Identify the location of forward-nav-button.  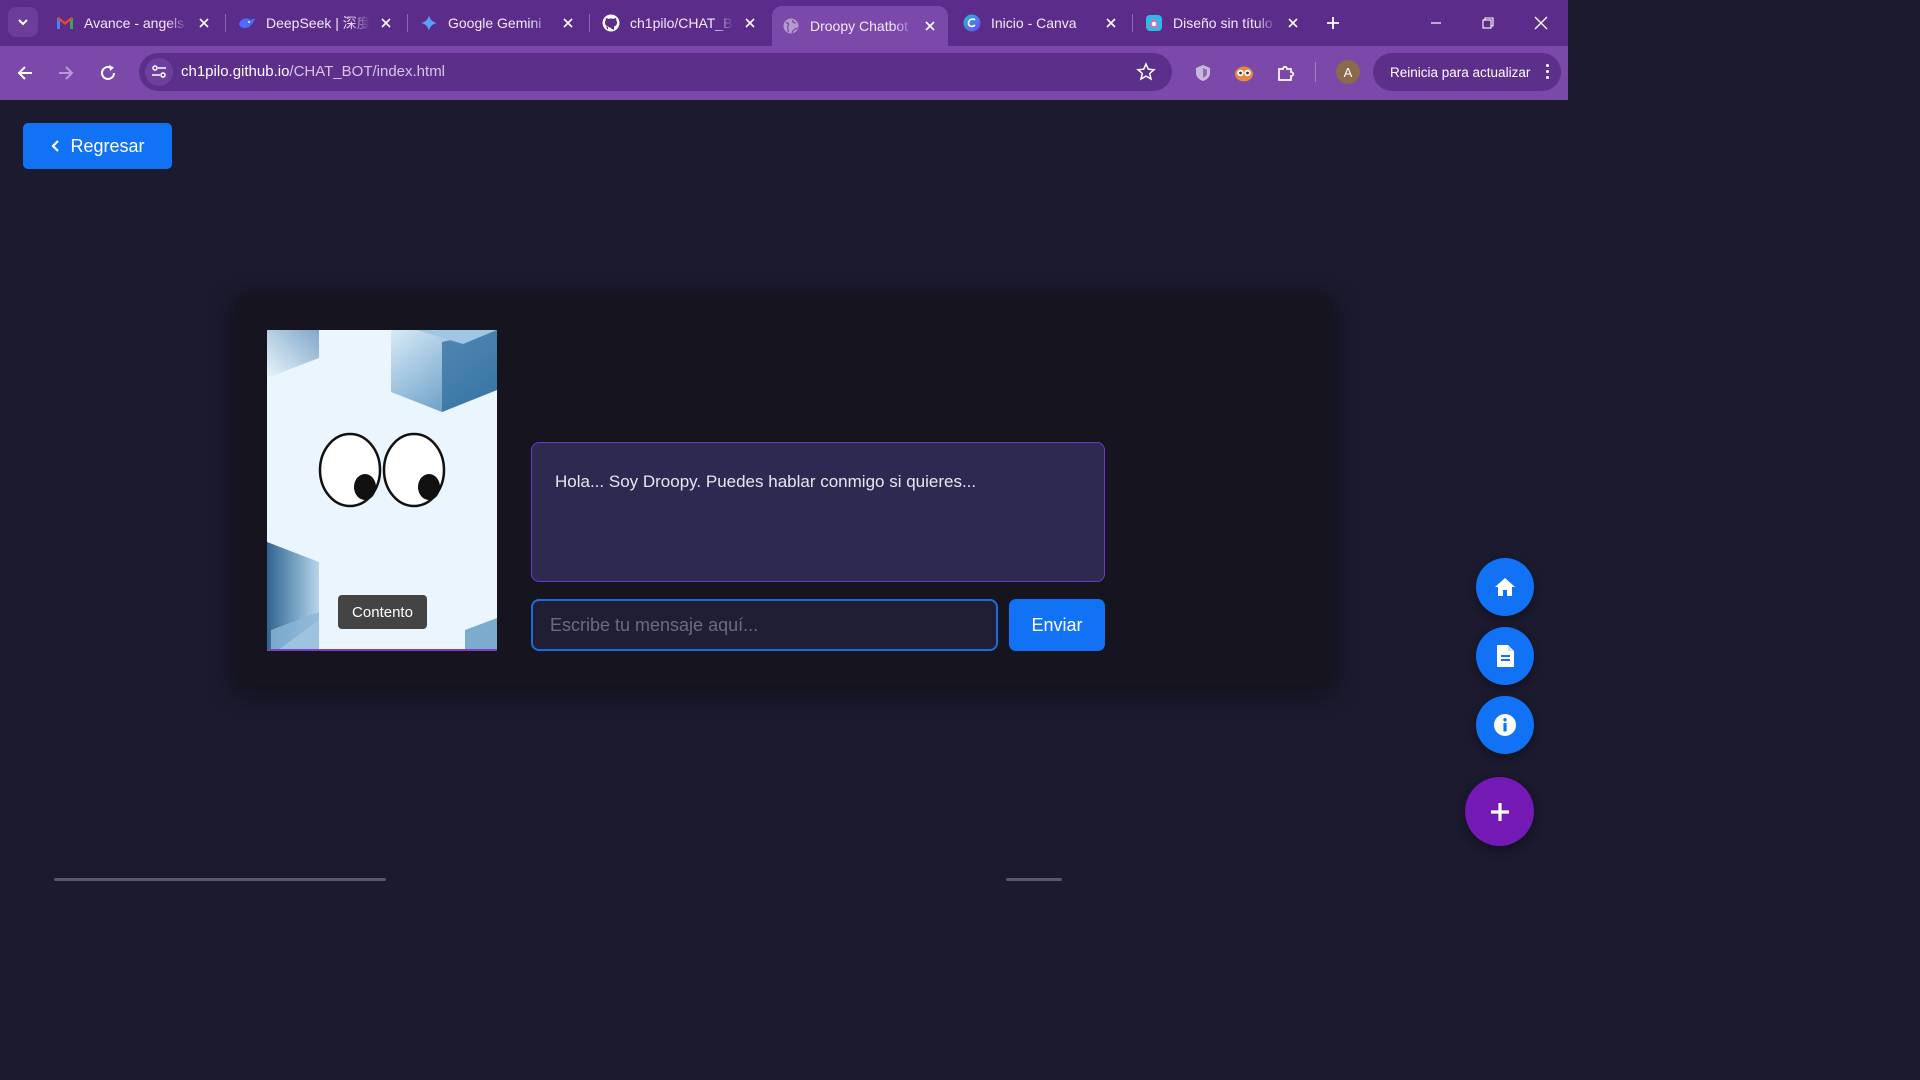
(66, 73).